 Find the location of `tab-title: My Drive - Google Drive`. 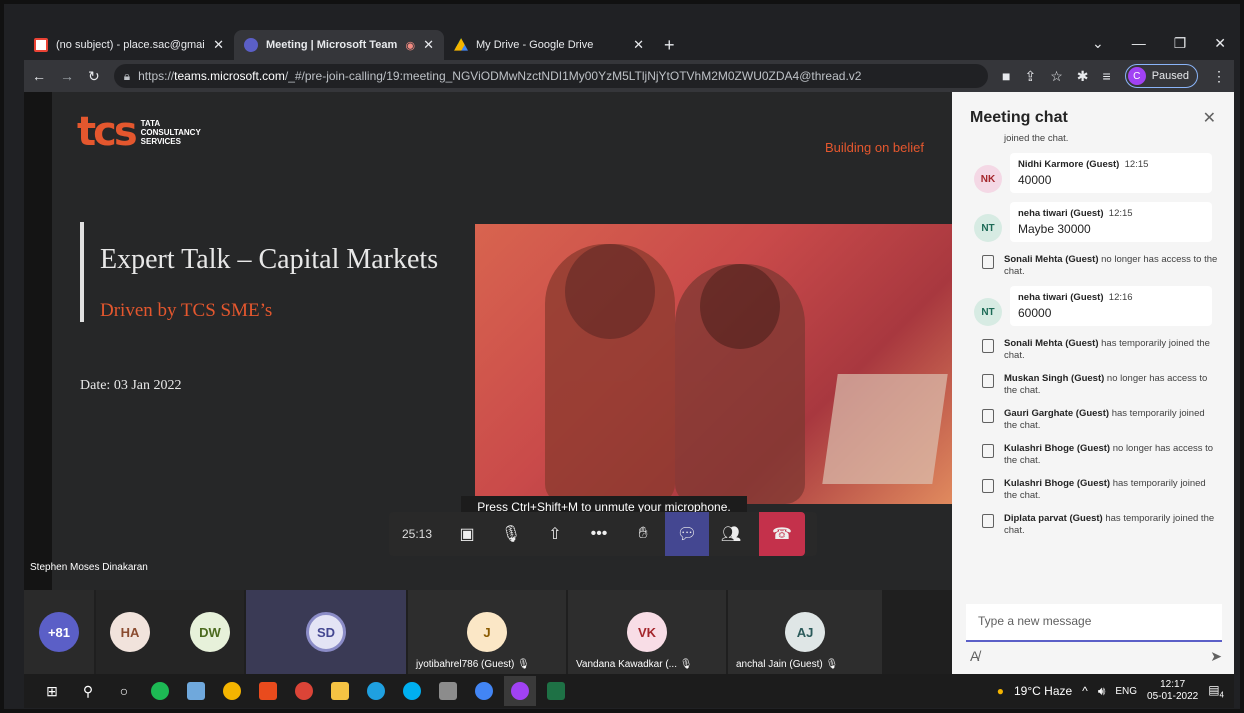

tab-title: My Drive - Google Drive is located at coordinates (535, 45).